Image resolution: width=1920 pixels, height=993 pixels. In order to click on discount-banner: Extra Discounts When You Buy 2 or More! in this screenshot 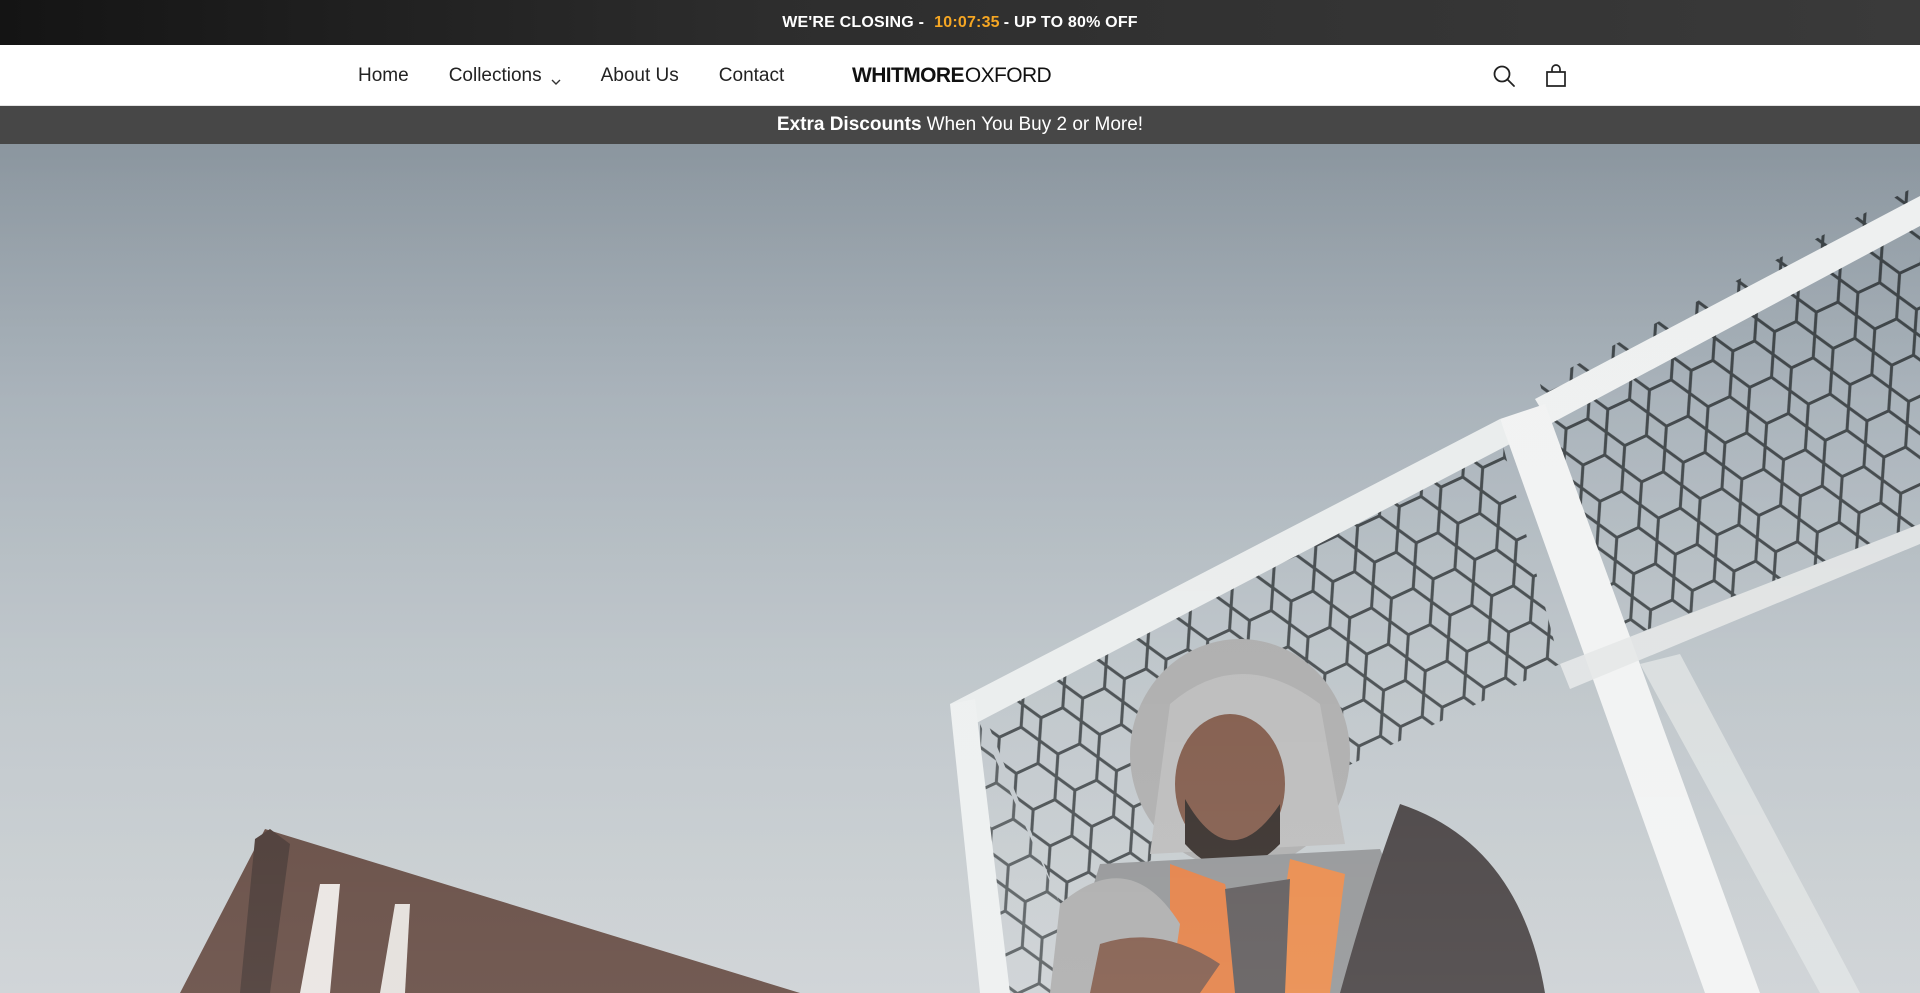, I will do `click(960, 125)`.